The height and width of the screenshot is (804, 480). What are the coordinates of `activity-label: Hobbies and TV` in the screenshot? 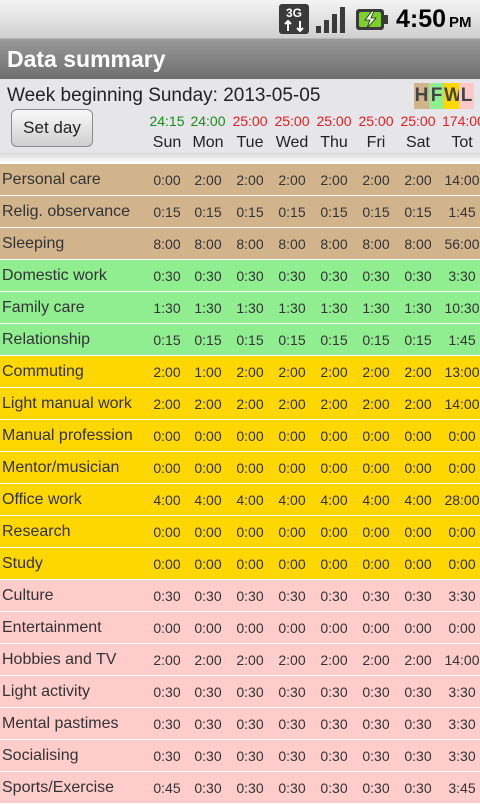 It's located at (59, 659).